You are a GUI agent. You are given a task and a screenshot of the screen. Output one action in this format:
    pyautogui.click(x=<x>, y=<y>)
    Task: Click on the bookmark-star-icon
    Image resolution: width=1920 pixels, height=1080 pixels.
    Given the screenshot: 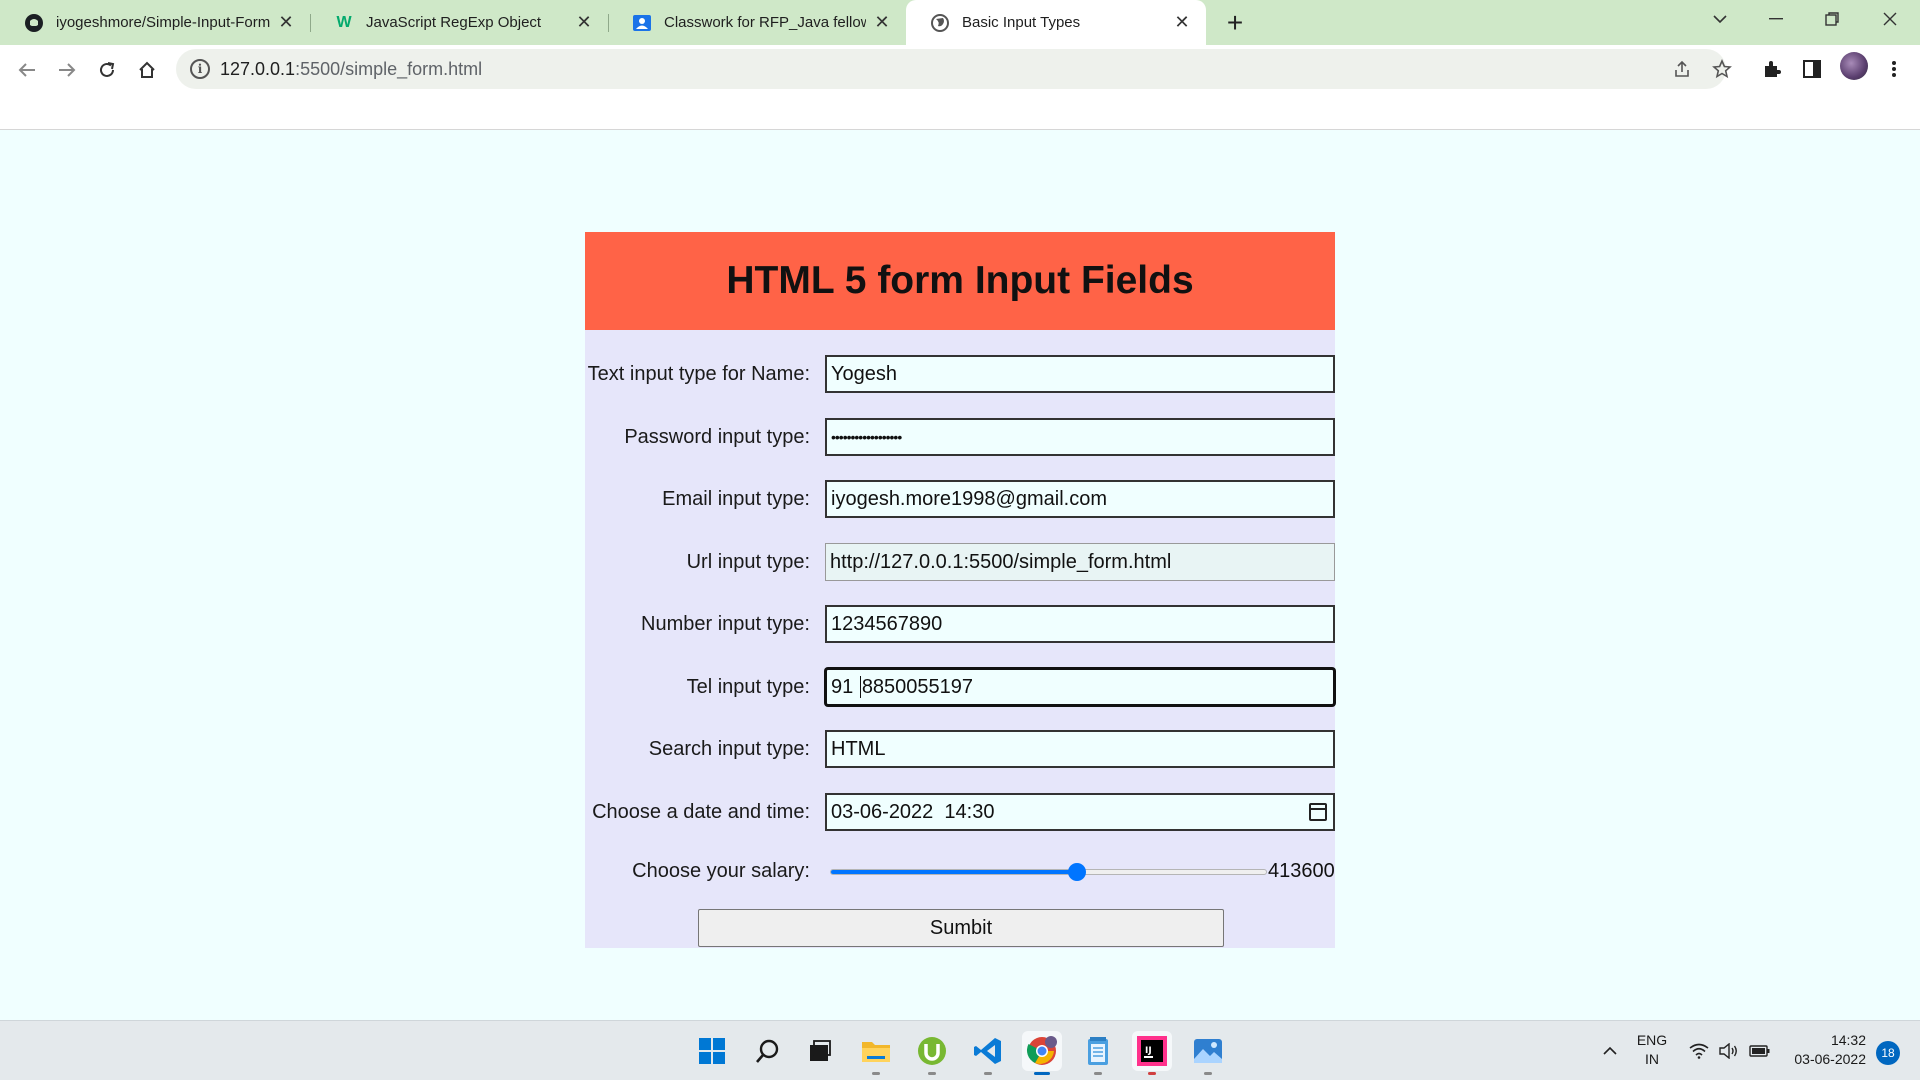 What is the action you would take?
    pyautogui.click(x=1722, y=69)
    